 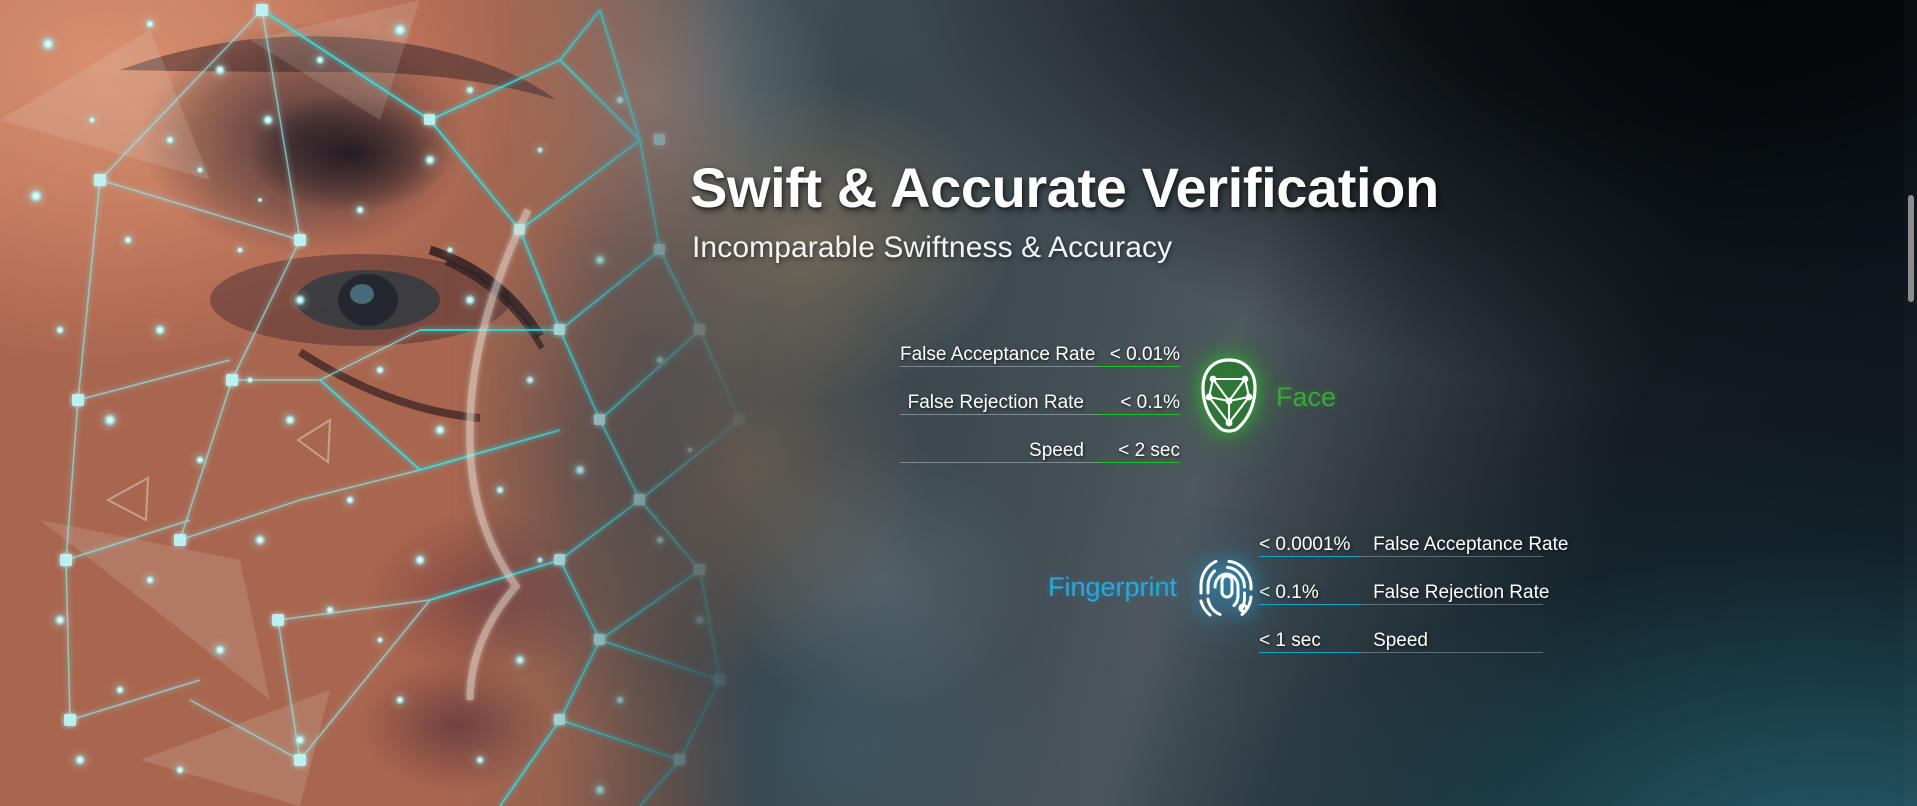 I want to click on scrollbar-thumb, so click(x=1911, y=248).